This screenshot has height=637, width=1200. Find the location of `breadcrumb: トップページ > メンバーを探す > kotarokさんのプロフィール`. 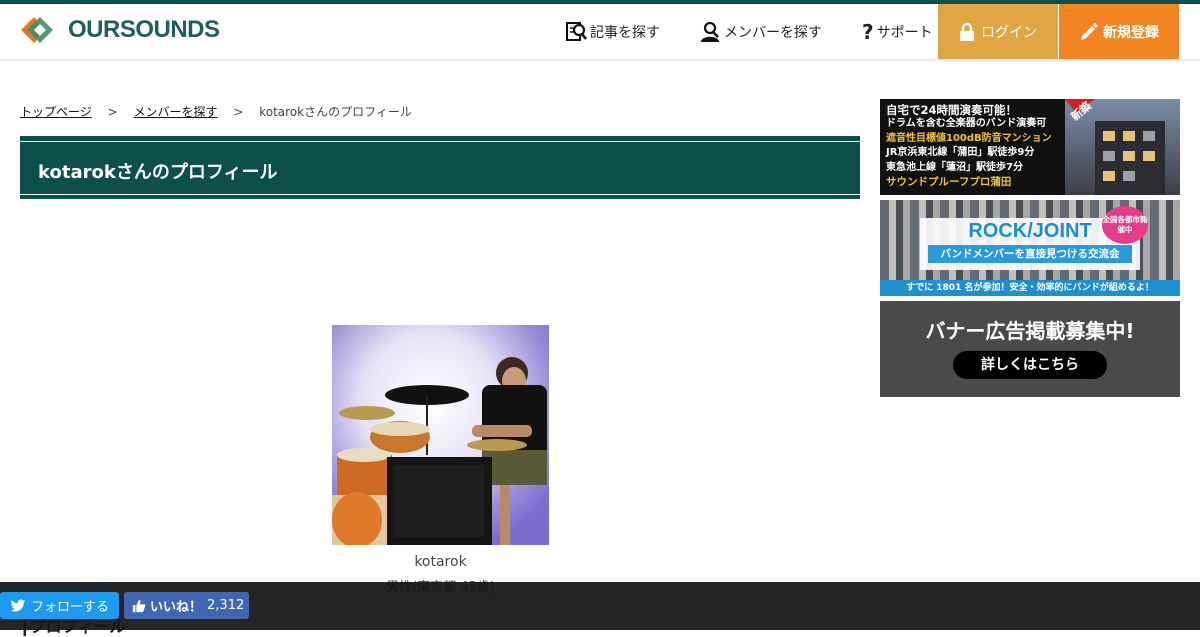

breadcrumb: トップページ > メンバーを探す > kotarokさんのプロフィール is located at coordinates (216, 111).